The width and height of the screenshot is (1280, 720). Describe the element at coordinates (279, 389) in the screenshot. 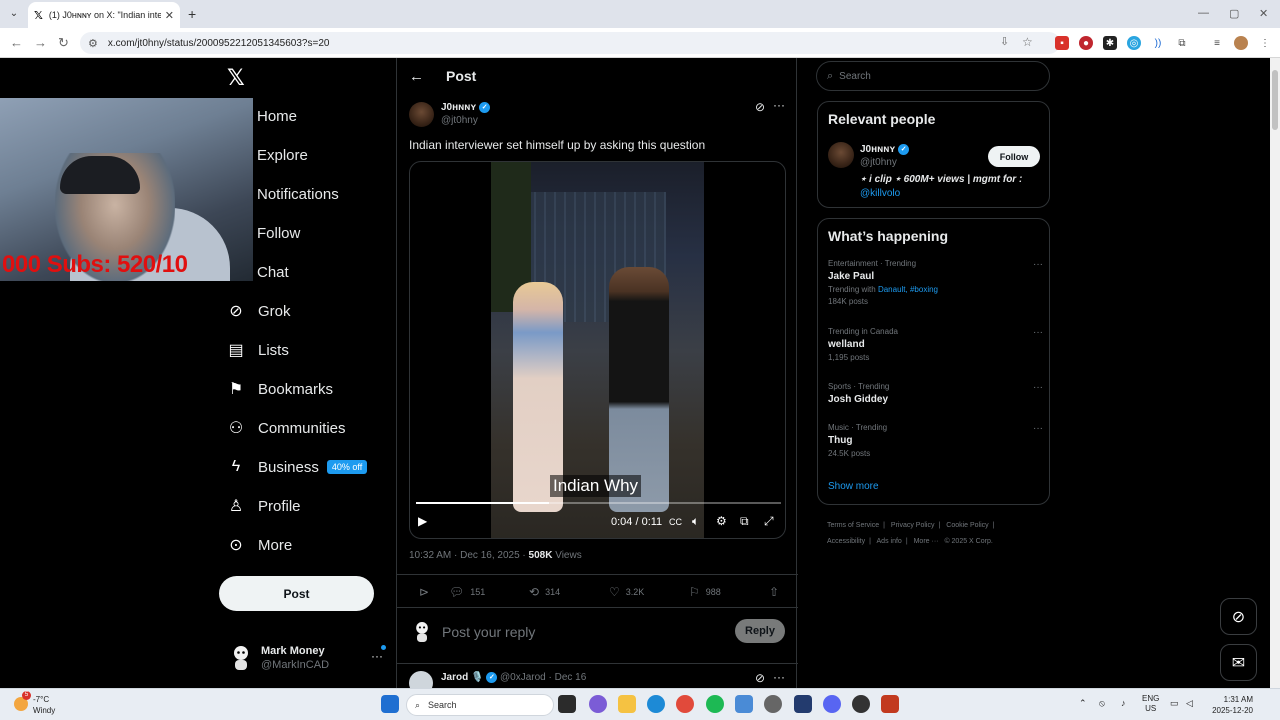

I see `nav-bookmarks: ⚑ Bookmarks` at that location.